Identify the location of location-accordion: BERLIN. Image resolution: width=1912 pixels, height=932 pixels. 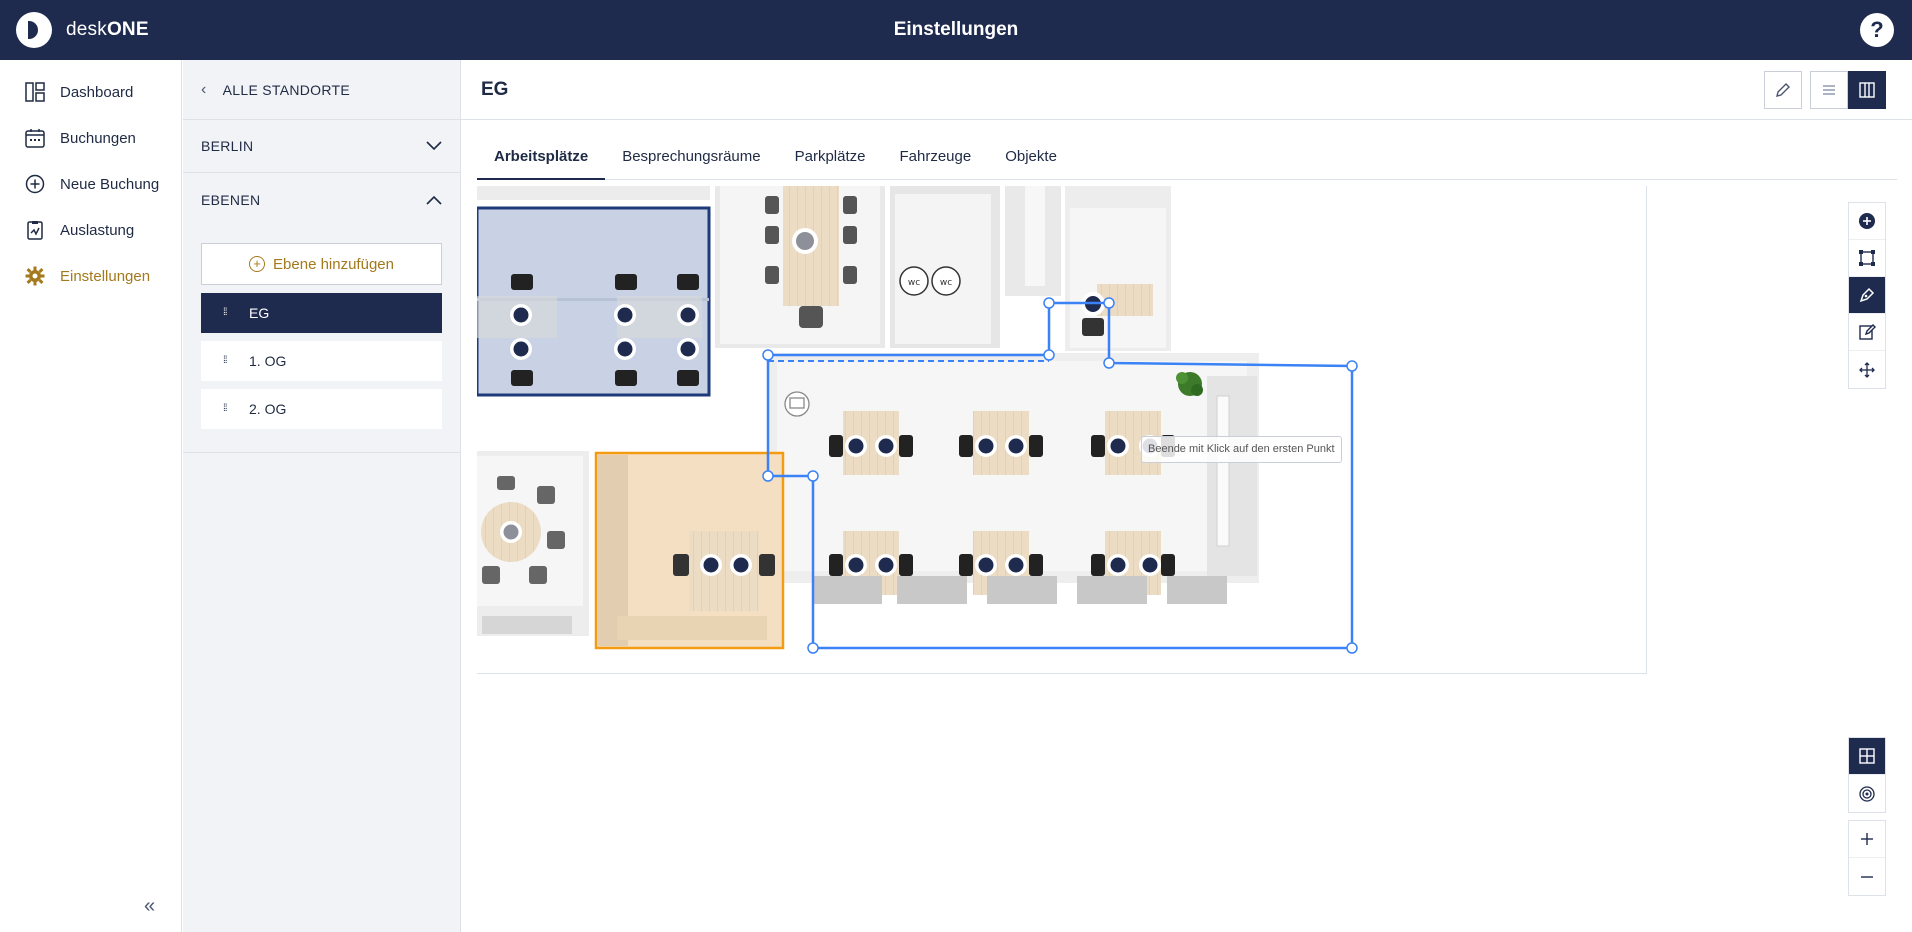
(321, 146).